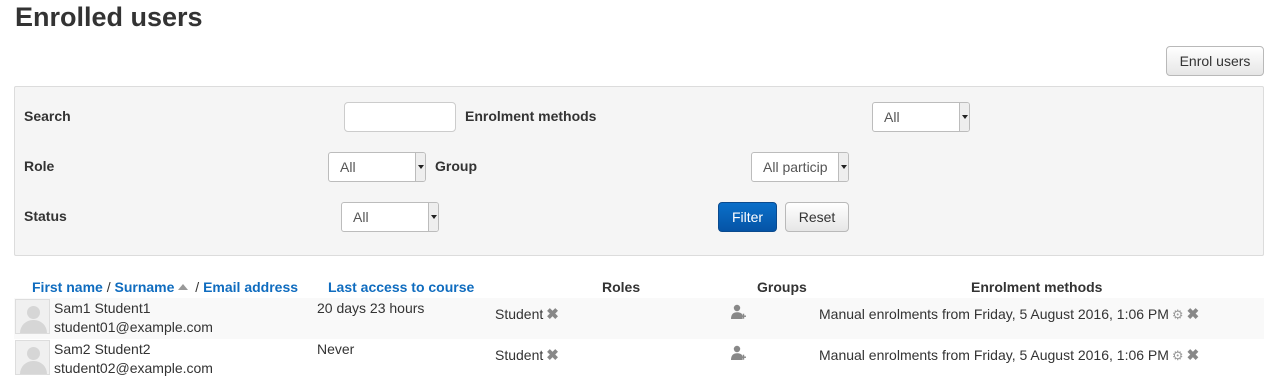 The image size is (1279, 380). Describe the element at coordinates (109, 17) in the screenshot. I see `page-title: Enrolled users` at that location.